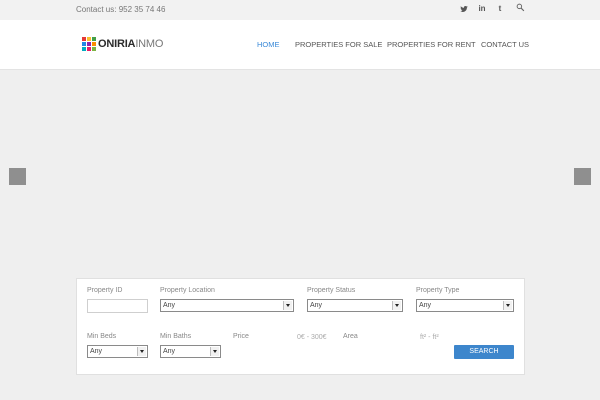 The width and height of the screenshot is (600, 400). What do you see at coordinates (169, 351) in the screenshot?
I see `min-baths-value: Any` at bounding box center [169, 351].